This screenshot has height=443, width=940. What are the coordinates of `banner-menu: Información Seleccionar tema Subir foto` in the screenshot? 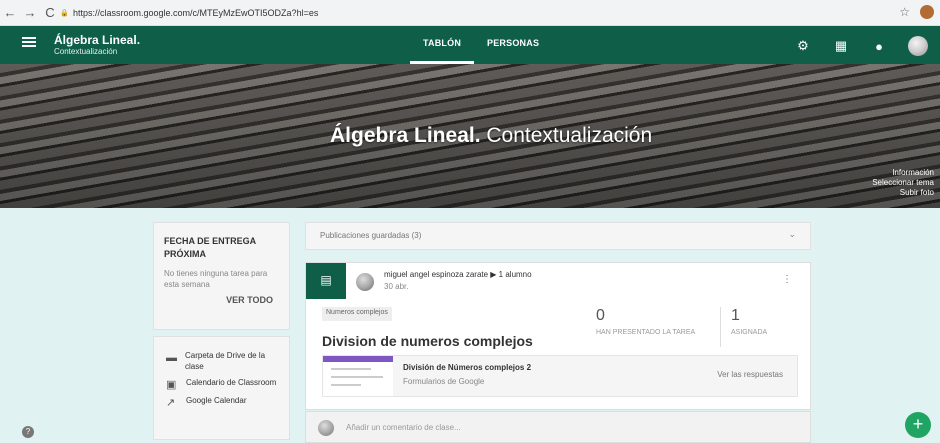 It's located at (903, 183).